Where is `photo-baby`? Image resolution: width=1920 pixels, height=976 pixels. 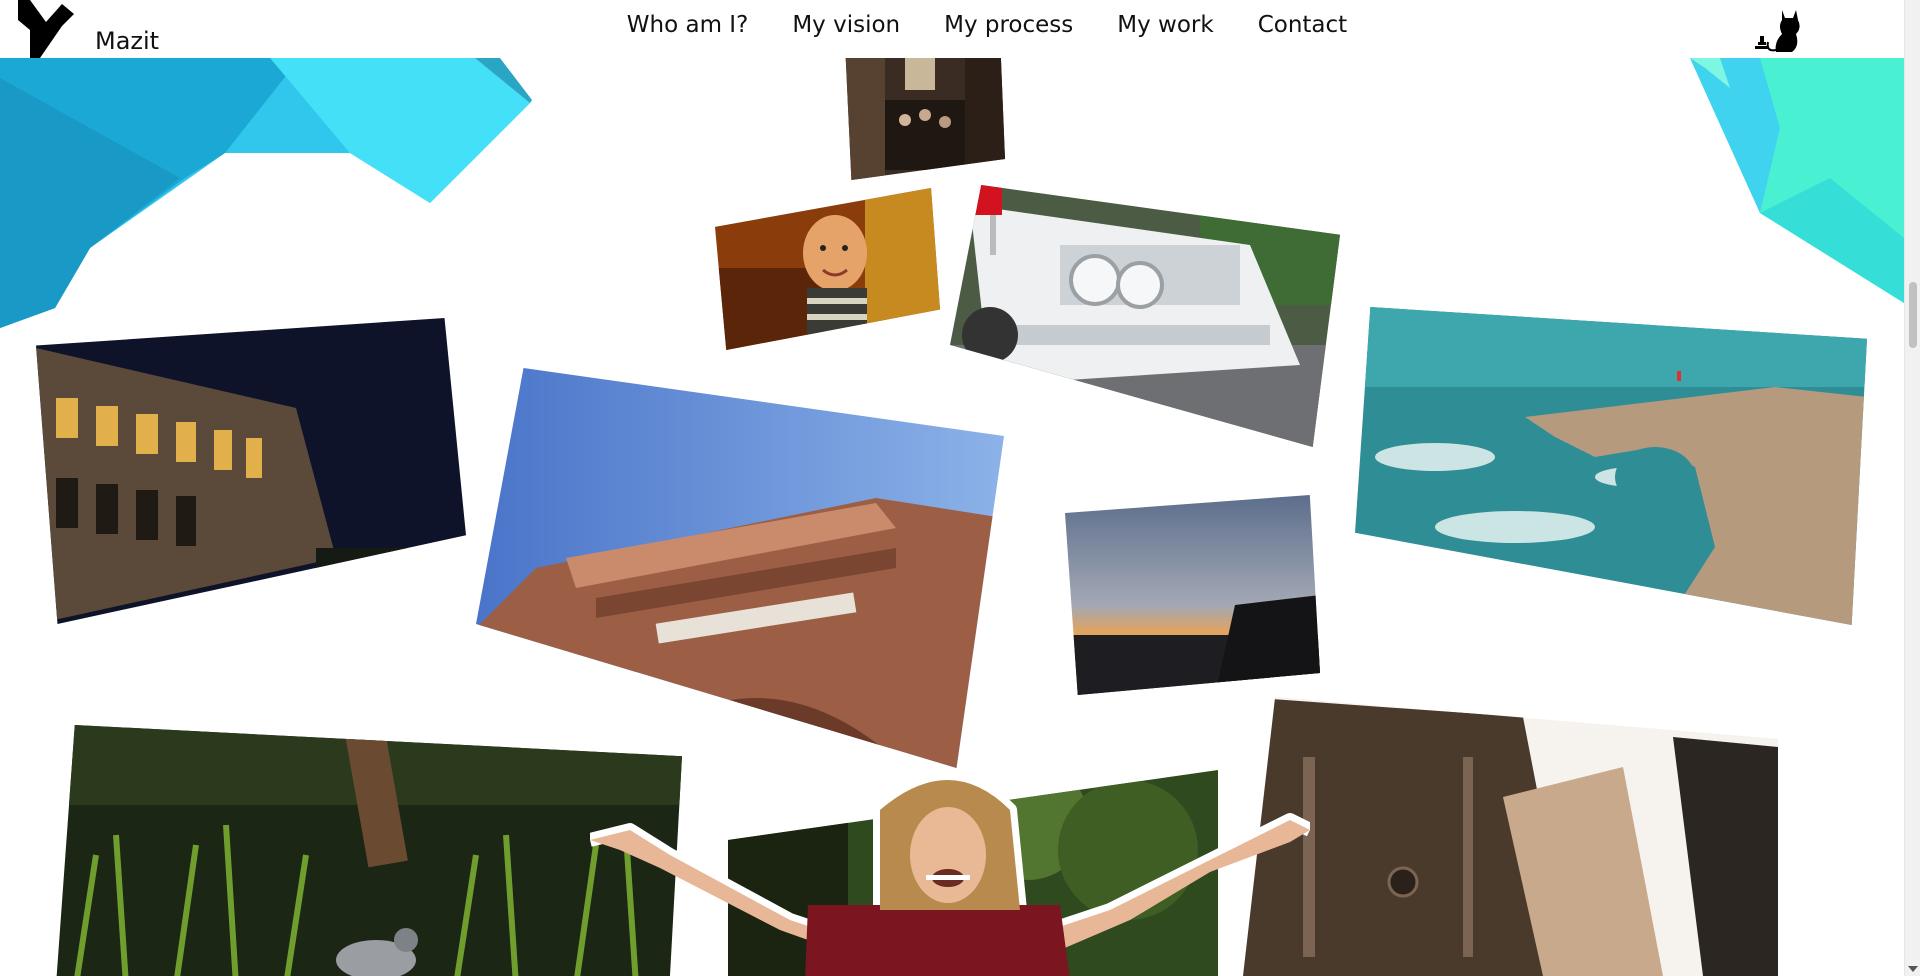 photo-baby is located at coordinates (827, 269).